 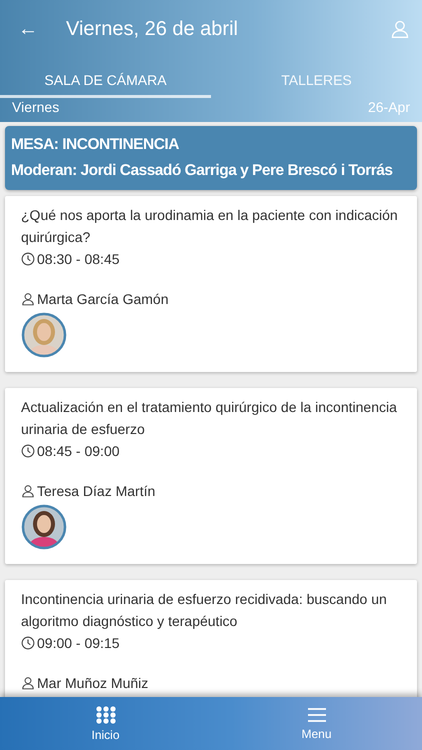 What do you see at coordinates (28, 29) in the screenshot?
I see `back-button: ←` at bounding box center [28, 29].